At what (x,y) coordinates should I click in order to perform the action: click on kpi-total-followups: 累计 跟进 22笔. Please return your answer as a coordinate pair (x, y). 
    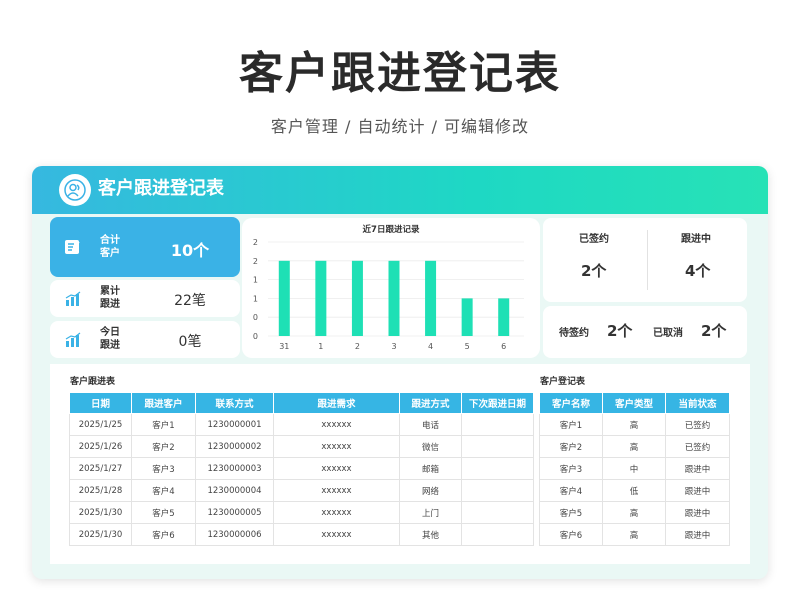
    Looking at the image, I should click on (145, 298).